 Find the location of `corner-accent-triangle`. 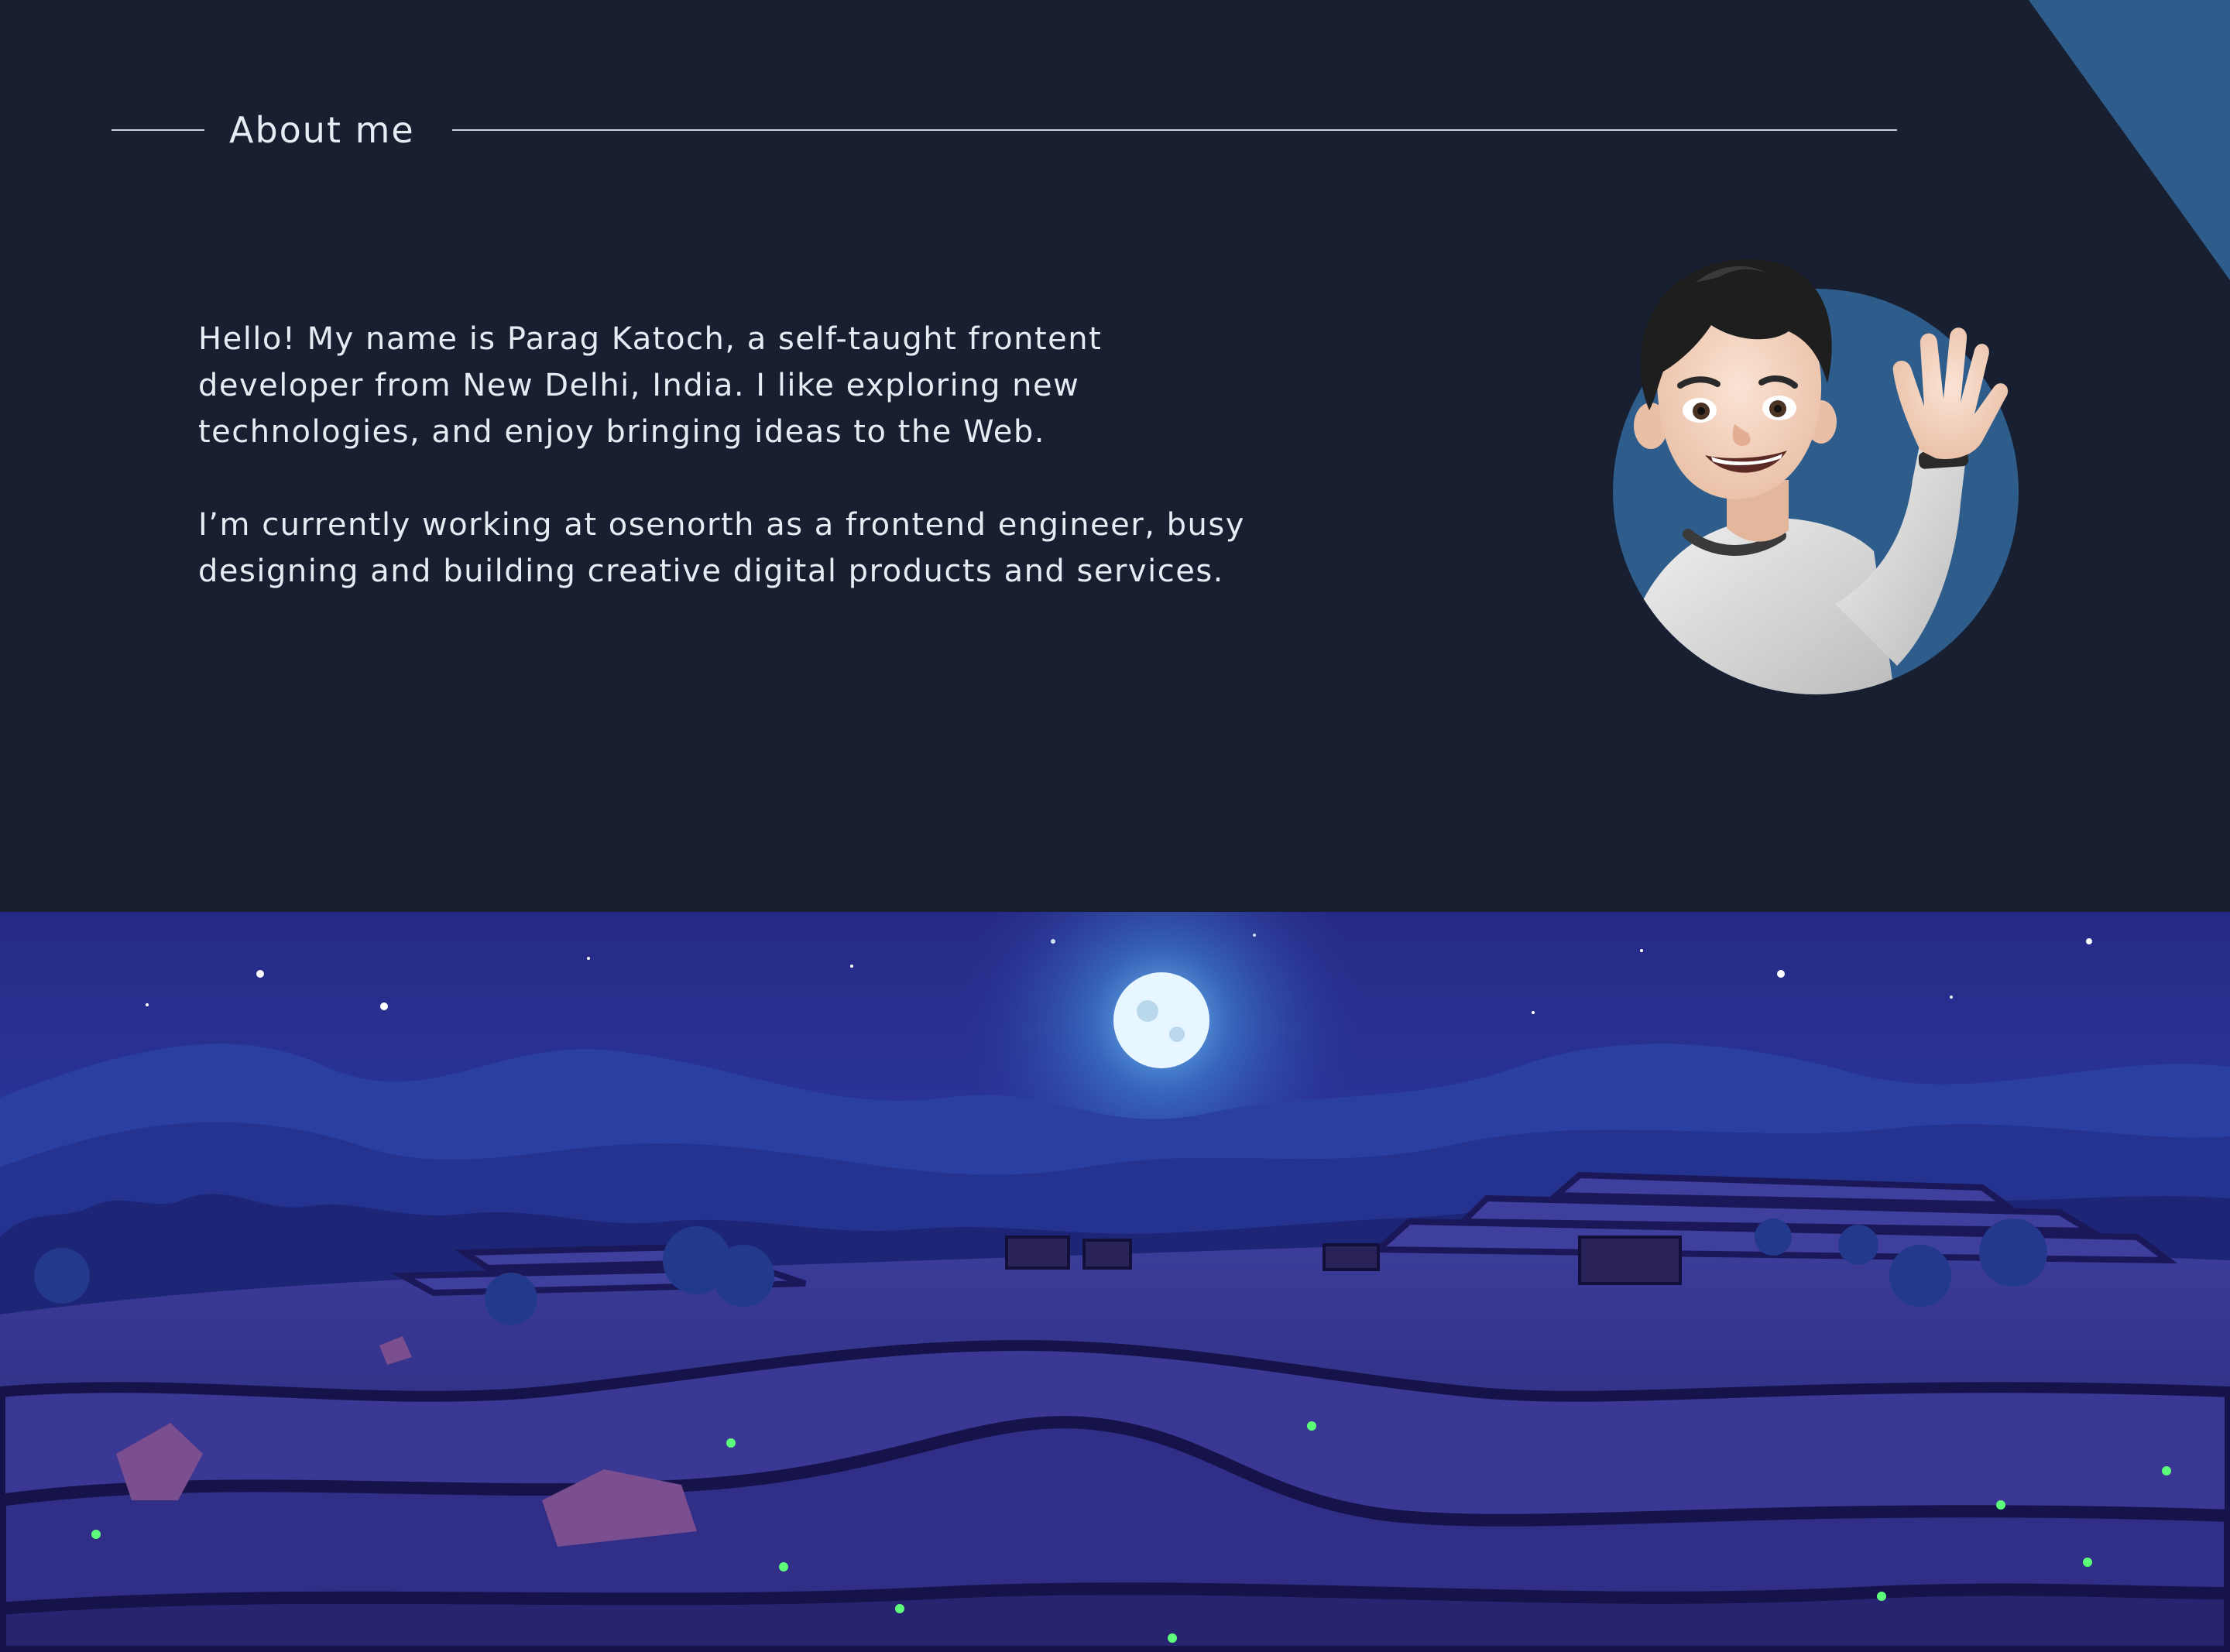

corner-accent-triangle is located at coordinates (2129, 140).